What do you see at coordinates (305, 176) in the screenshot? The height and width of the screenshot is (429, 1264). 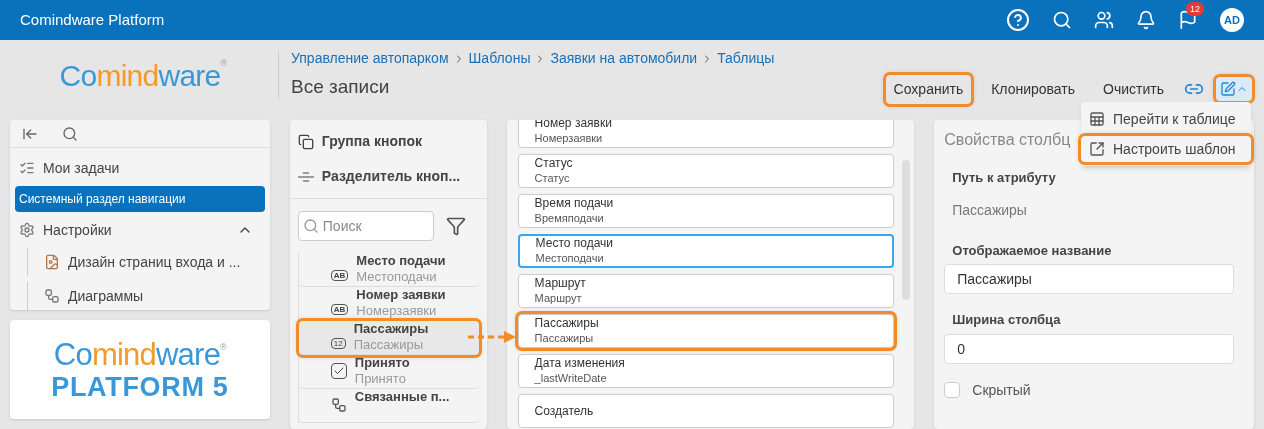 I see `divider-lines-icon` at bounding box center [305, 176].